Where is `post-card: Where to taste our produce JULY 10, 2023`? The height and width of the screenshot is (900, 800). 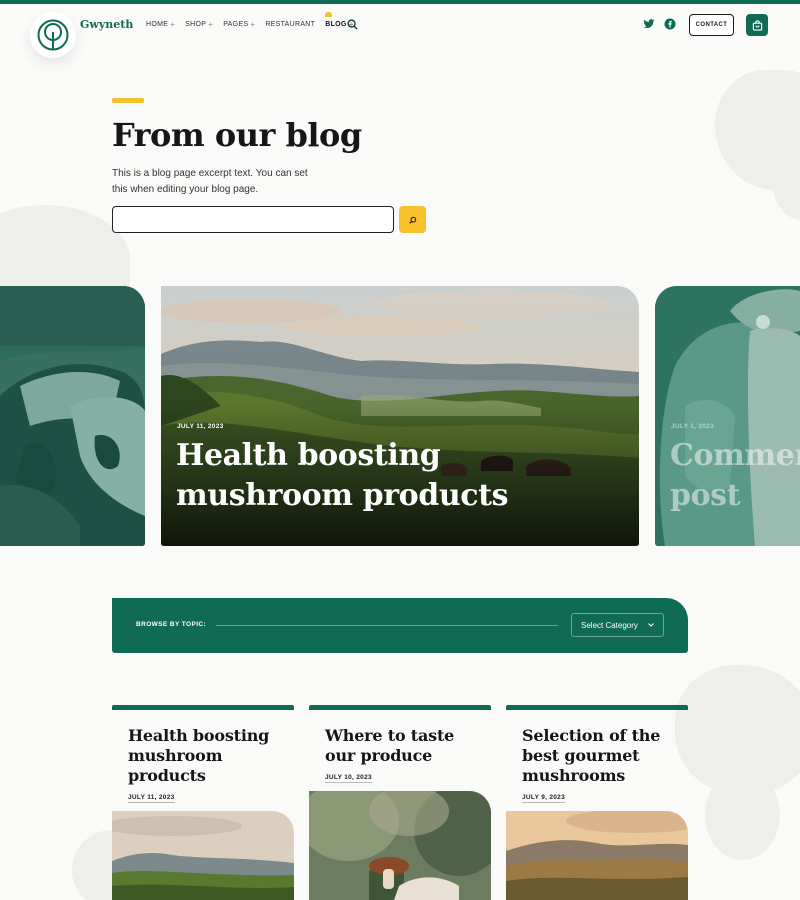
post-card: Where to taste our produce JULY 10, 2023 is located at coordinates (400, 802).